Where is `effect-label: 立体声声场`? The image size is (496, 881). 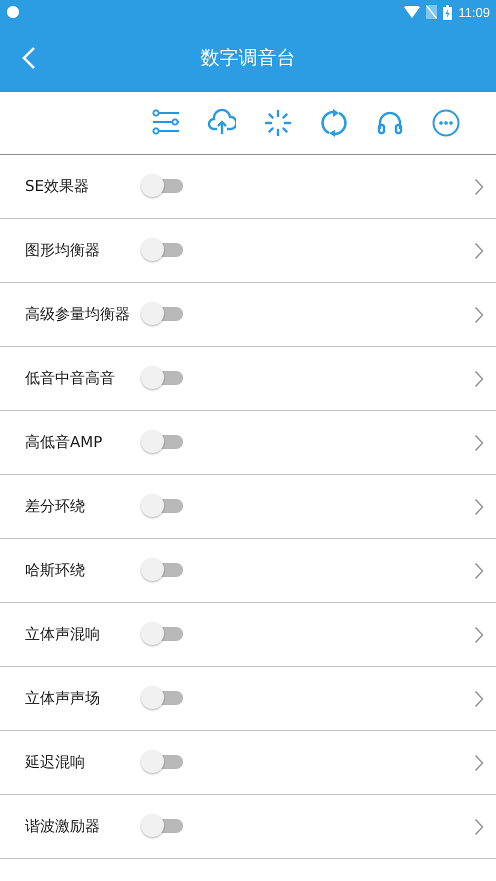 effect-label: 立体声声场 is located at coordinates (63, 698).